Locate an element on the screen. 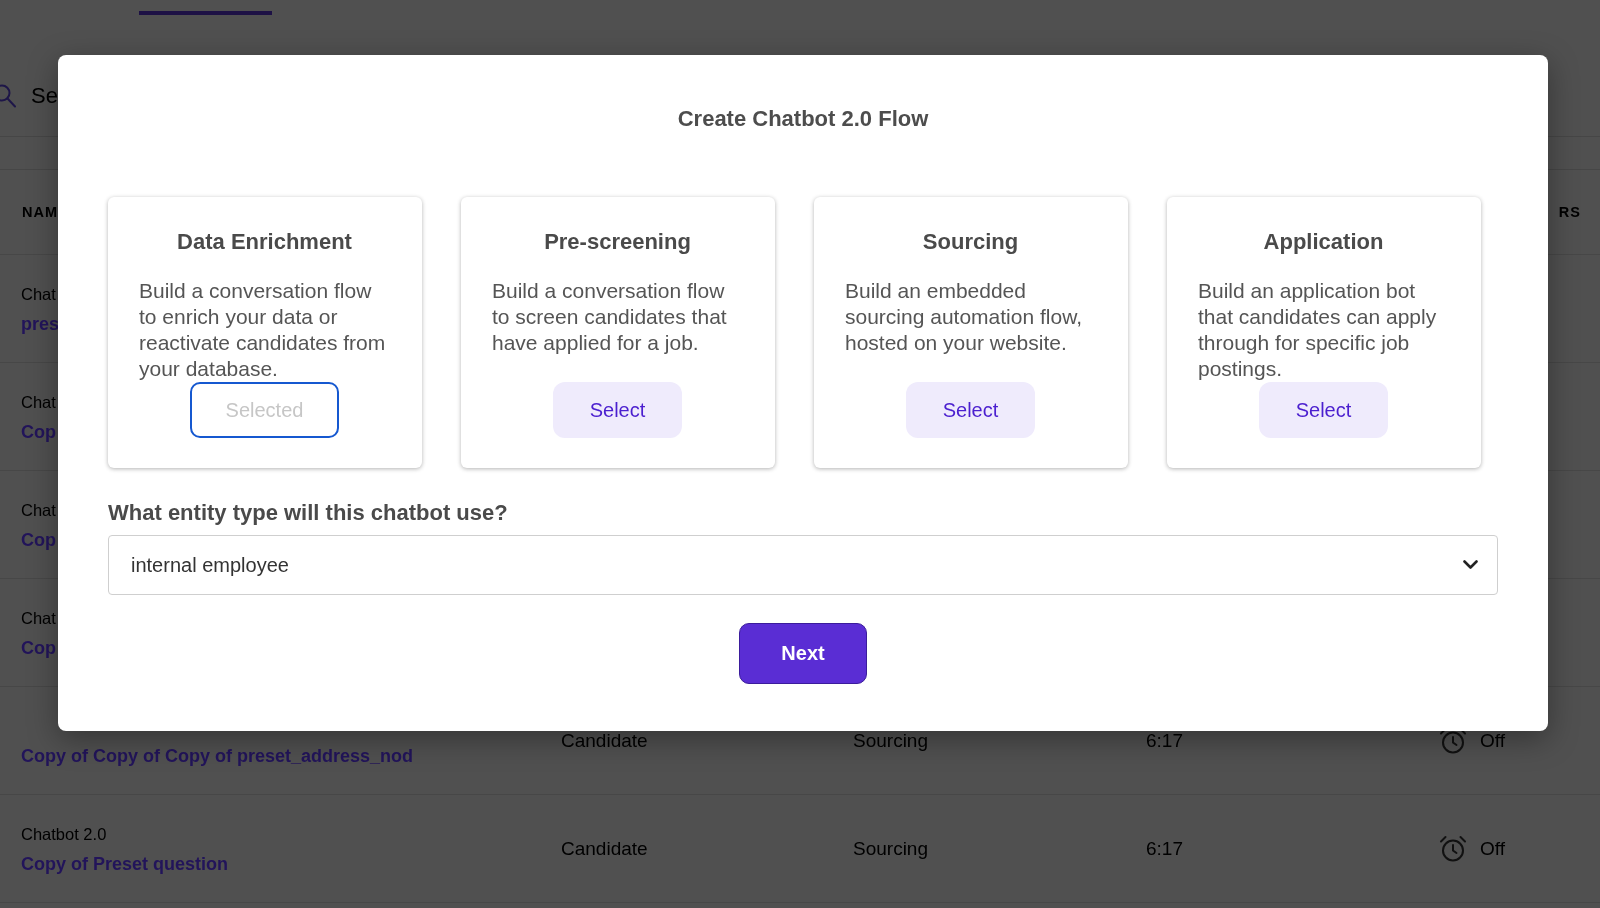 The width and height of the screenshot is (1600, 908). chatbot-name-link: Copy of Preset question is located at coordinates (125, 864).